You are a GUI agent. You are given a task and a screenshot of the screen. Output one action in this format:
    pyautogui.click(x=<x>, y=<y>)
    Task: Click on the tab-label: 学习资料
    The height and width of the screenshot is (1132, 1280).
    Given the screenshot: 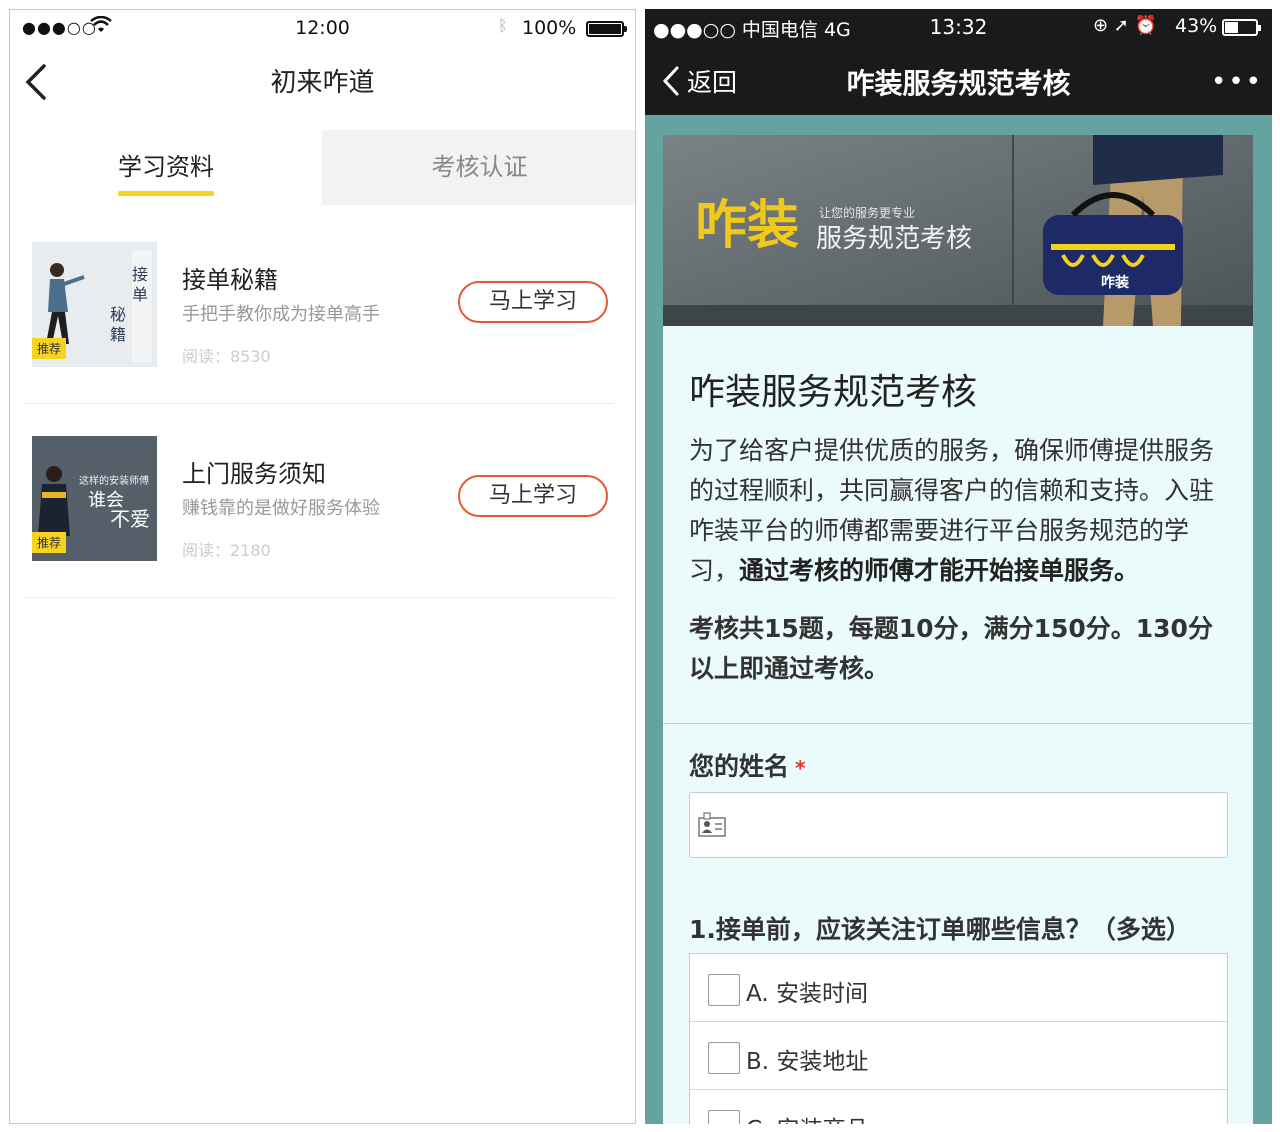 What is the action you would take?
    pyautogui.click(x=166, y=167)
    